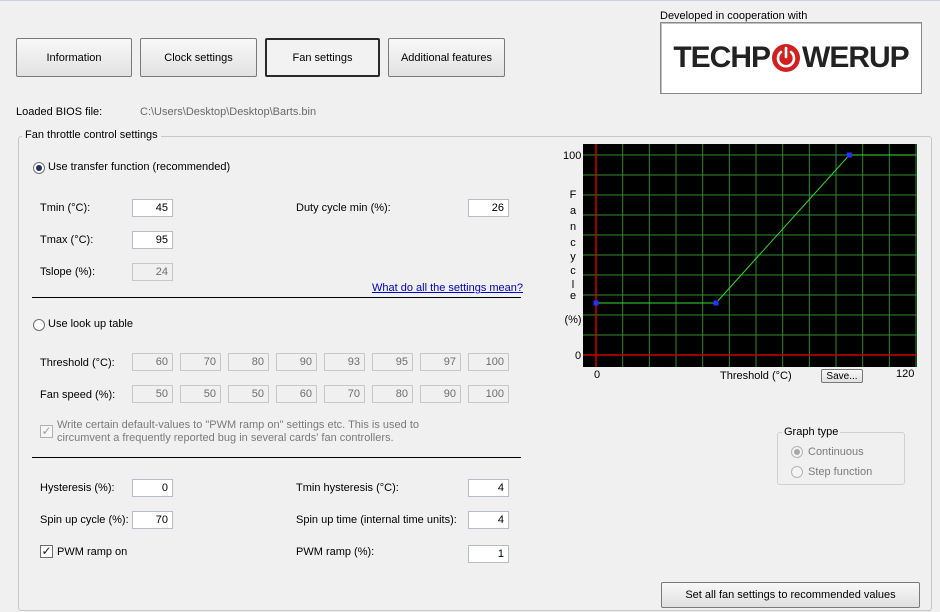 Image resolution: width=940 pixels, height=612 pixels. Describe the element at coordinates (46, 431) in the screenshot. I see `pwm-default-checkbox: ✓` at that location.